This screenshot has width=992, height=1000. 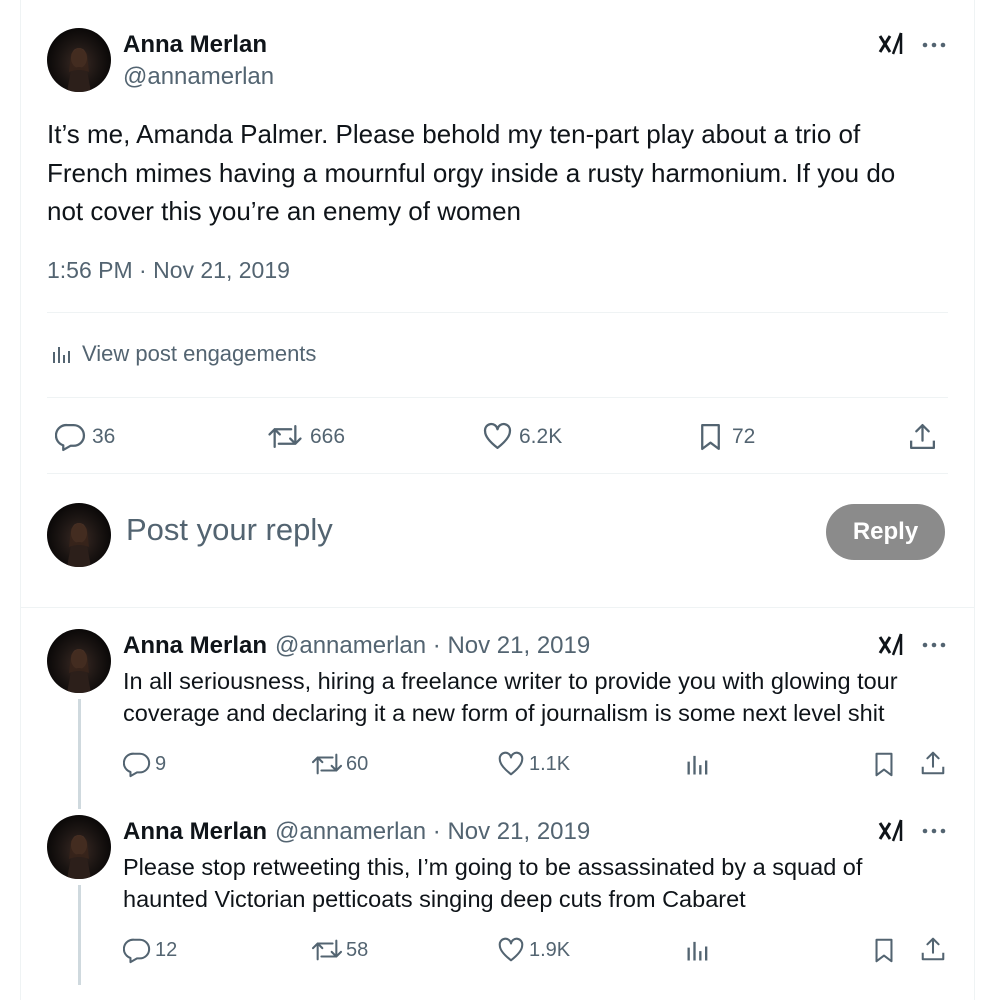 I want to click on like-count: 1.9K, so click(x=550, y=949).